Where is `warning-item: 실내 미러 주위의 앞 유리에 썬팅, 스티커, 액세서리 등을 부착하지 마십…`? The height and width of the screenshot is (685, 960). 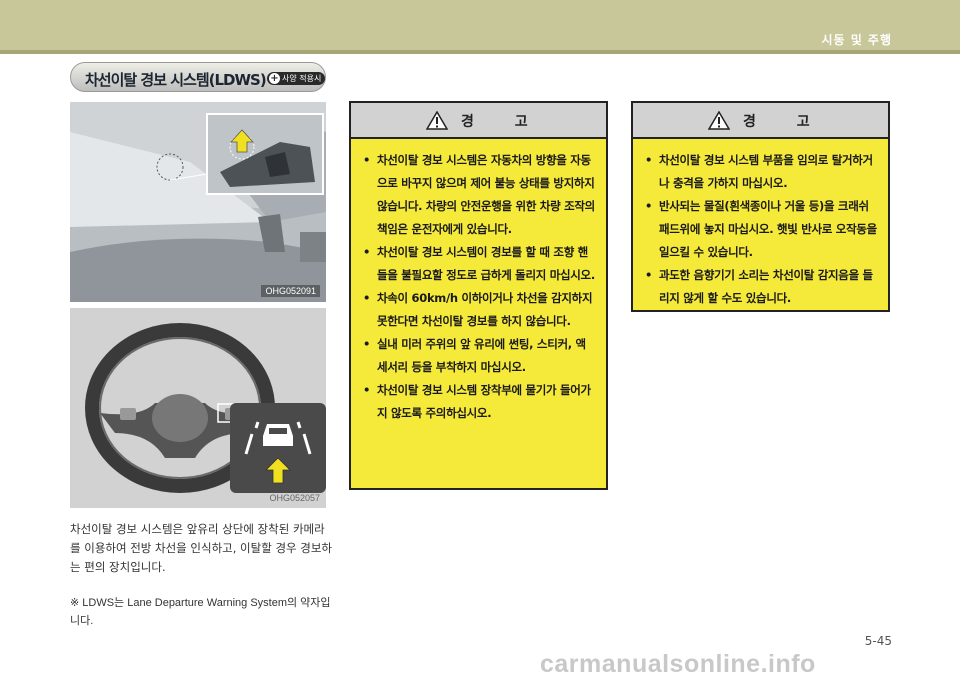 warning-item: 실내 미러 주위의 앞 유리에 썬팅, 스티커, 액세서리 등을 부착하지 마십… is located at coordinates (479, 356).